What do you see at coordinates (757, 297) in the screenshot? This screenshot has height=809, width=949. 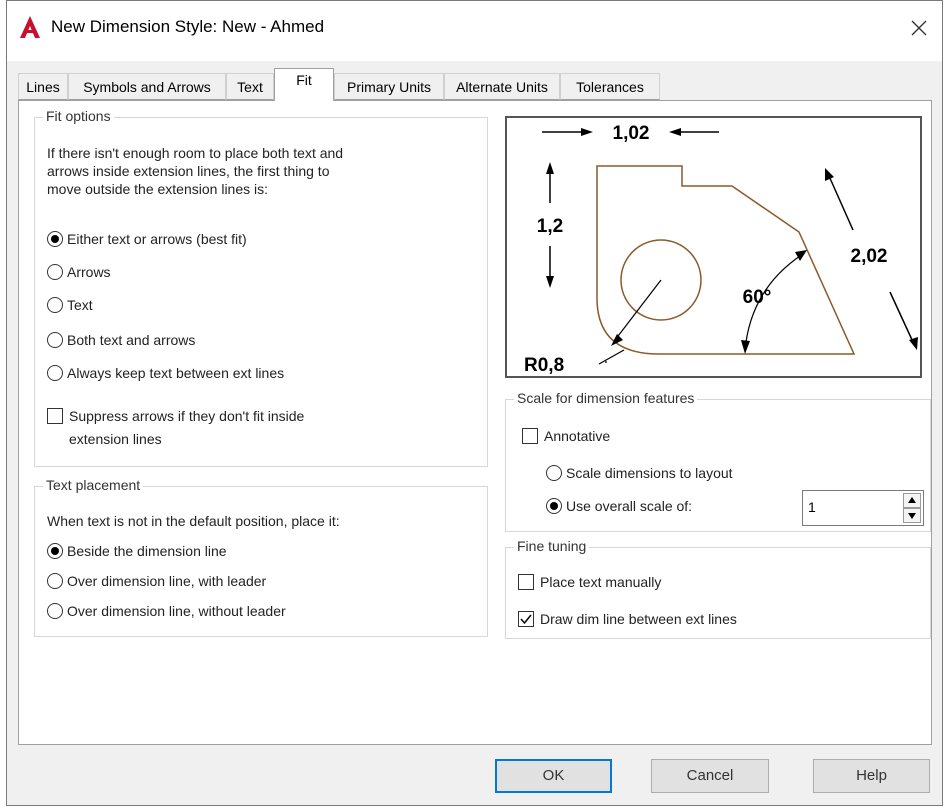 I see `angle-dimension-text: 60°` at bounding box center [757, 297].